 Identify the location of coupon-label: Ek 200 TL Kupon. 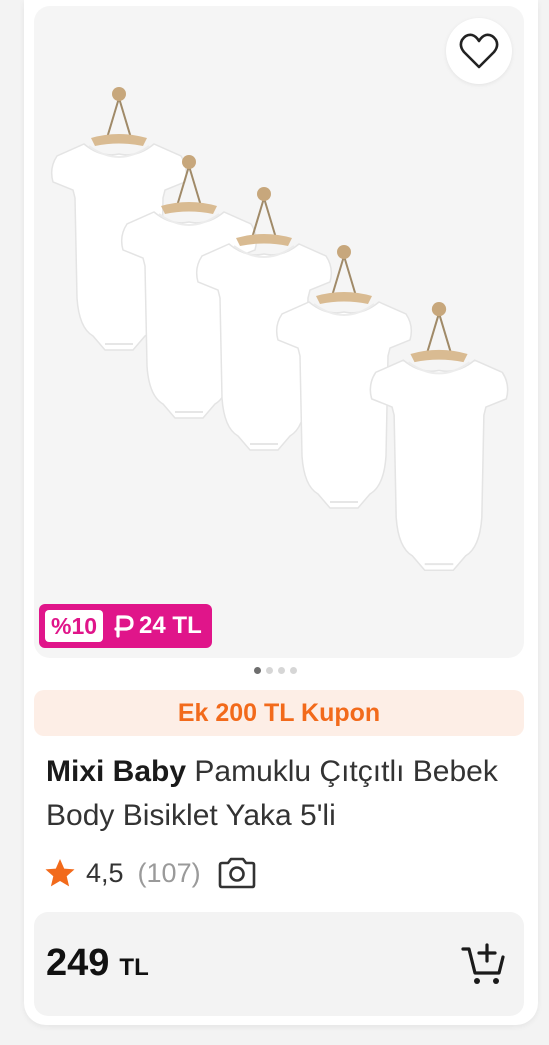
(279, 712).